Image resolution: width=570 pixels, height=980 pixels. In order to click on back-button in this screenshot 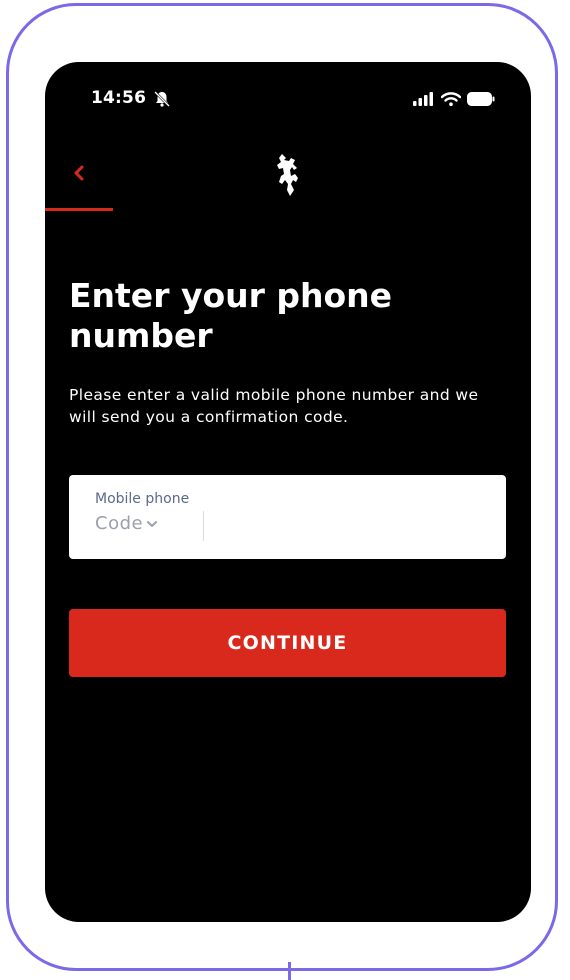, I will do `click(80, 173)`.